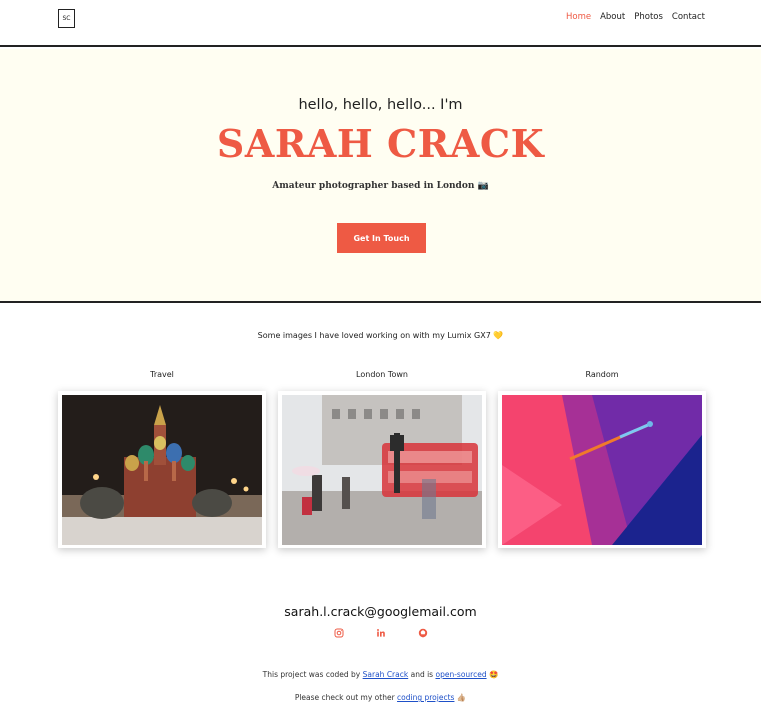 The image size is (761, 712). Describe the element at coordinates (311, 674) in the screenshot. I see `footer-credit-prefix: This project was coded by` at that location.